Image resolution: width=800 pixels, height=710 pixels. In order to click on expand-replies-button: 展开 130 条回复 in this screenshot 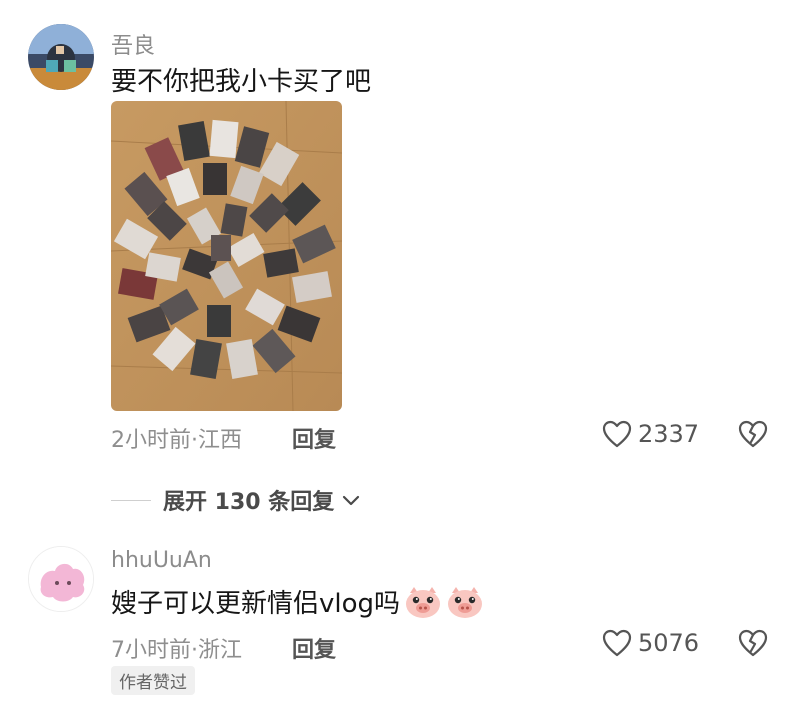, I will do `click(236, 500)`.